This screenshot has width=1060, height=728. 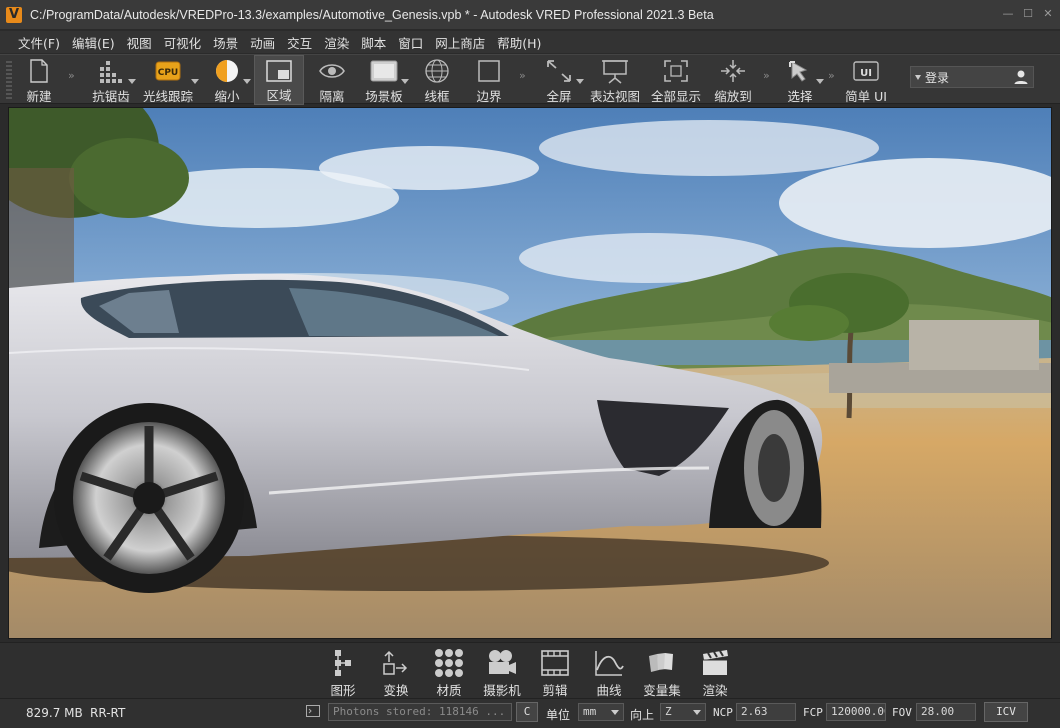 I want to click on module-variant-sets-label: 变量集, so click(x=662, y=690).